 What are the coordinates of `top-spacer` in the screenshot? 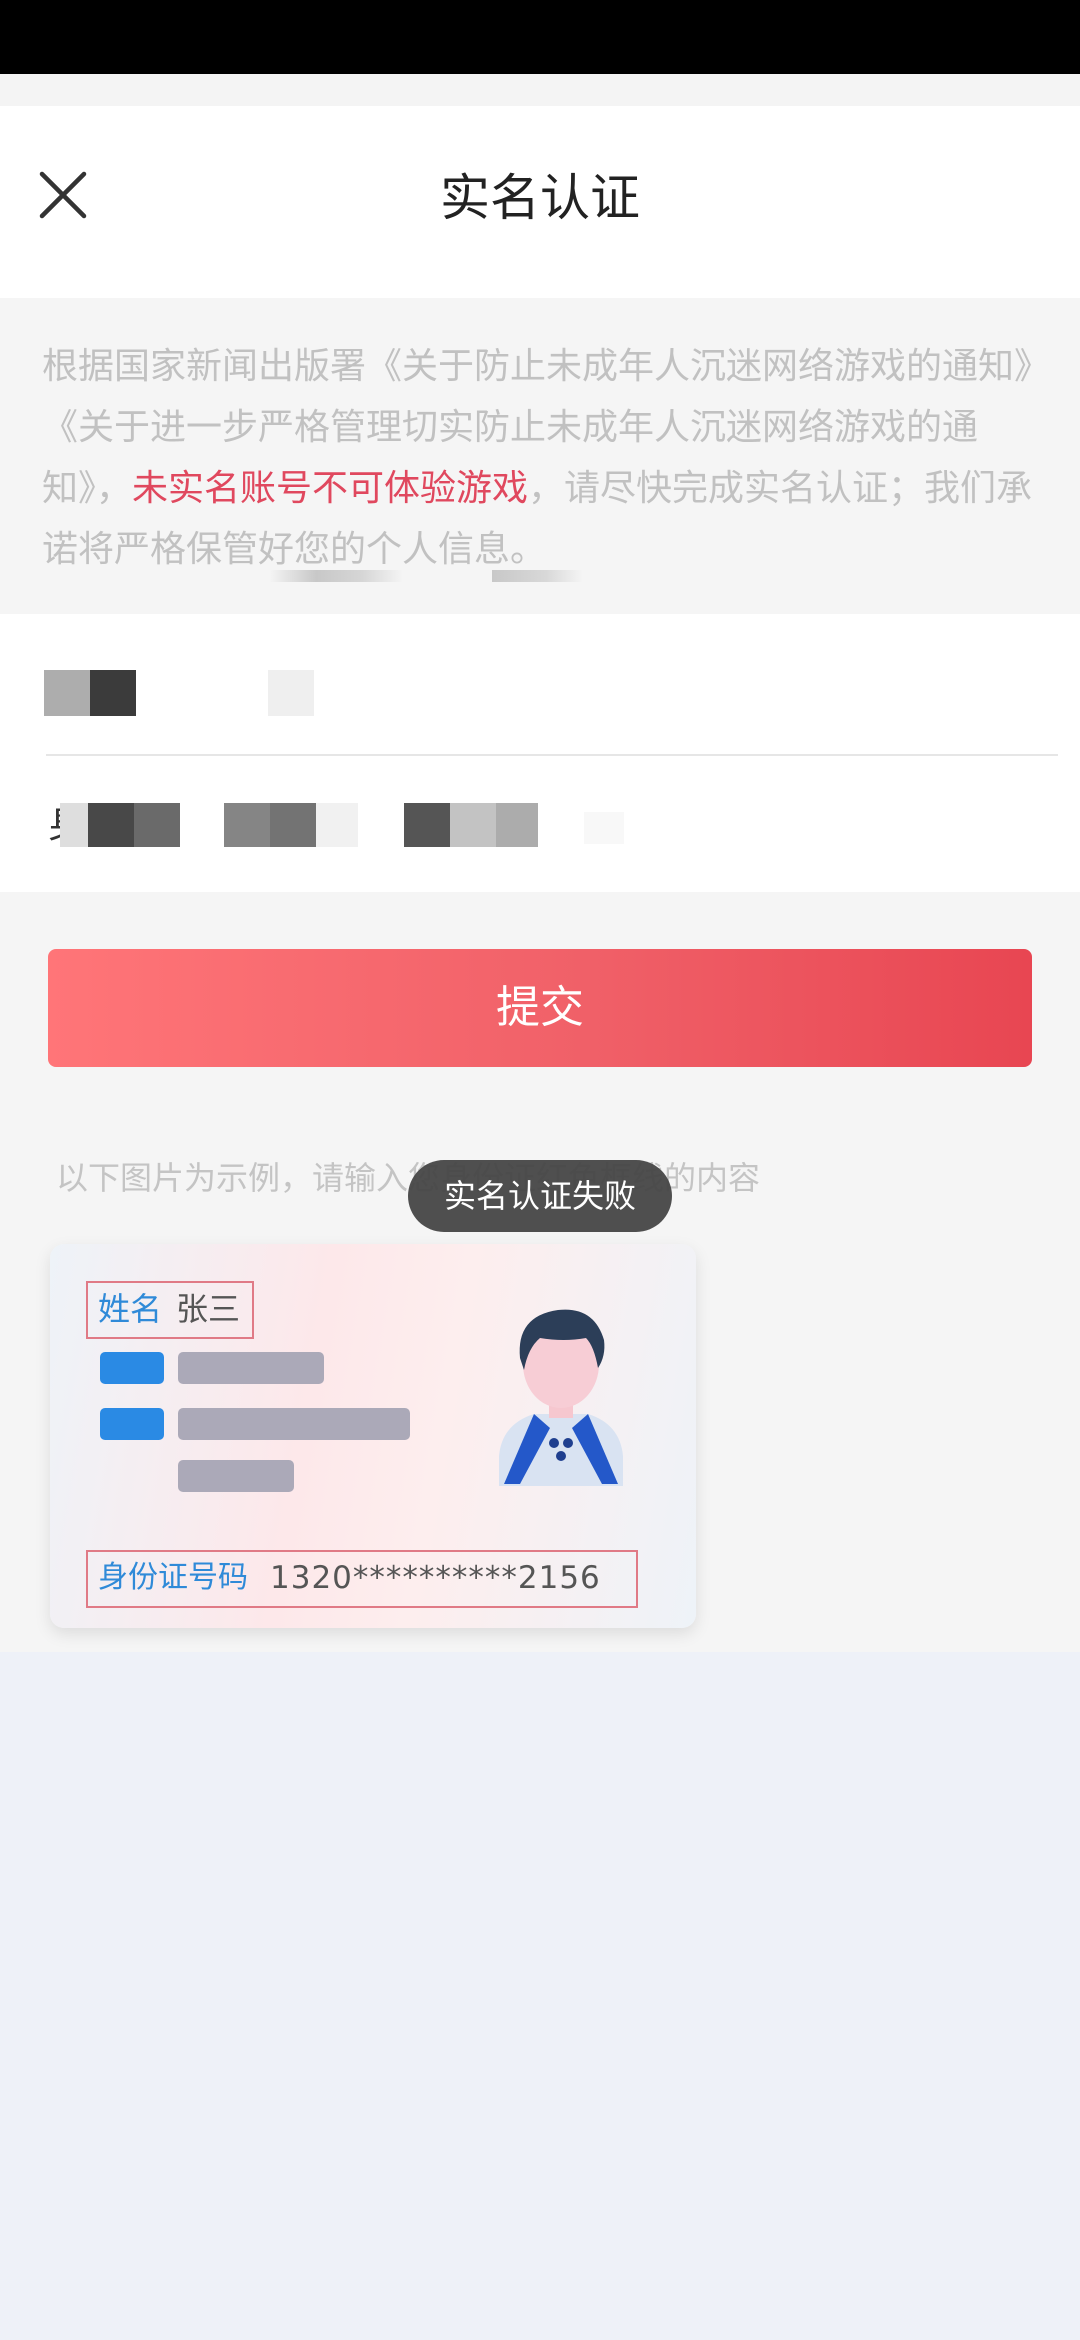 It's located at (540, 90).